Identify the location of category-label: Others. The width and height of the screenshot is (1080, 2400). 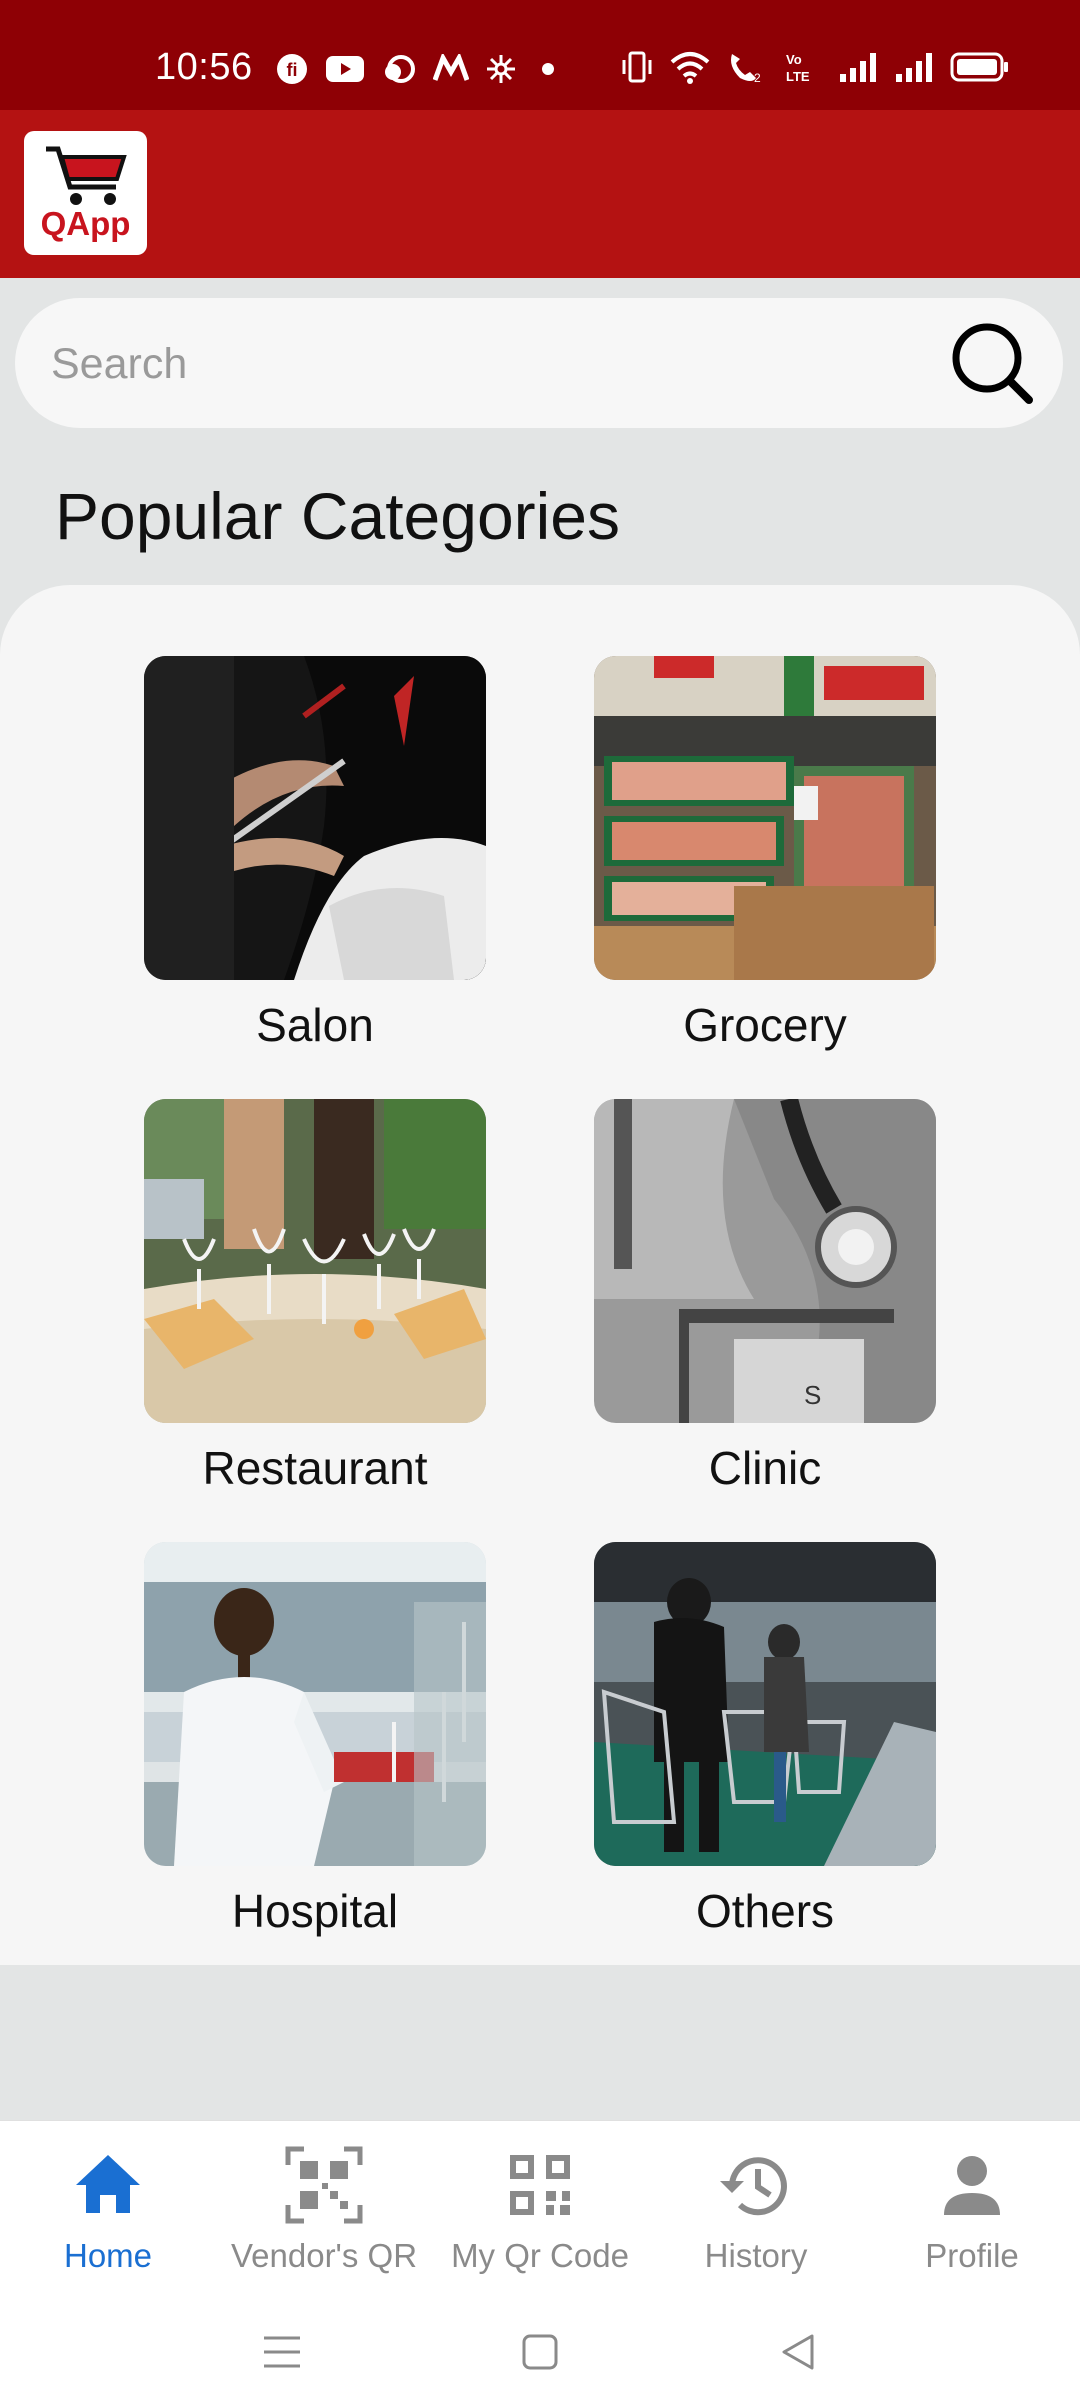
(765, 1911).